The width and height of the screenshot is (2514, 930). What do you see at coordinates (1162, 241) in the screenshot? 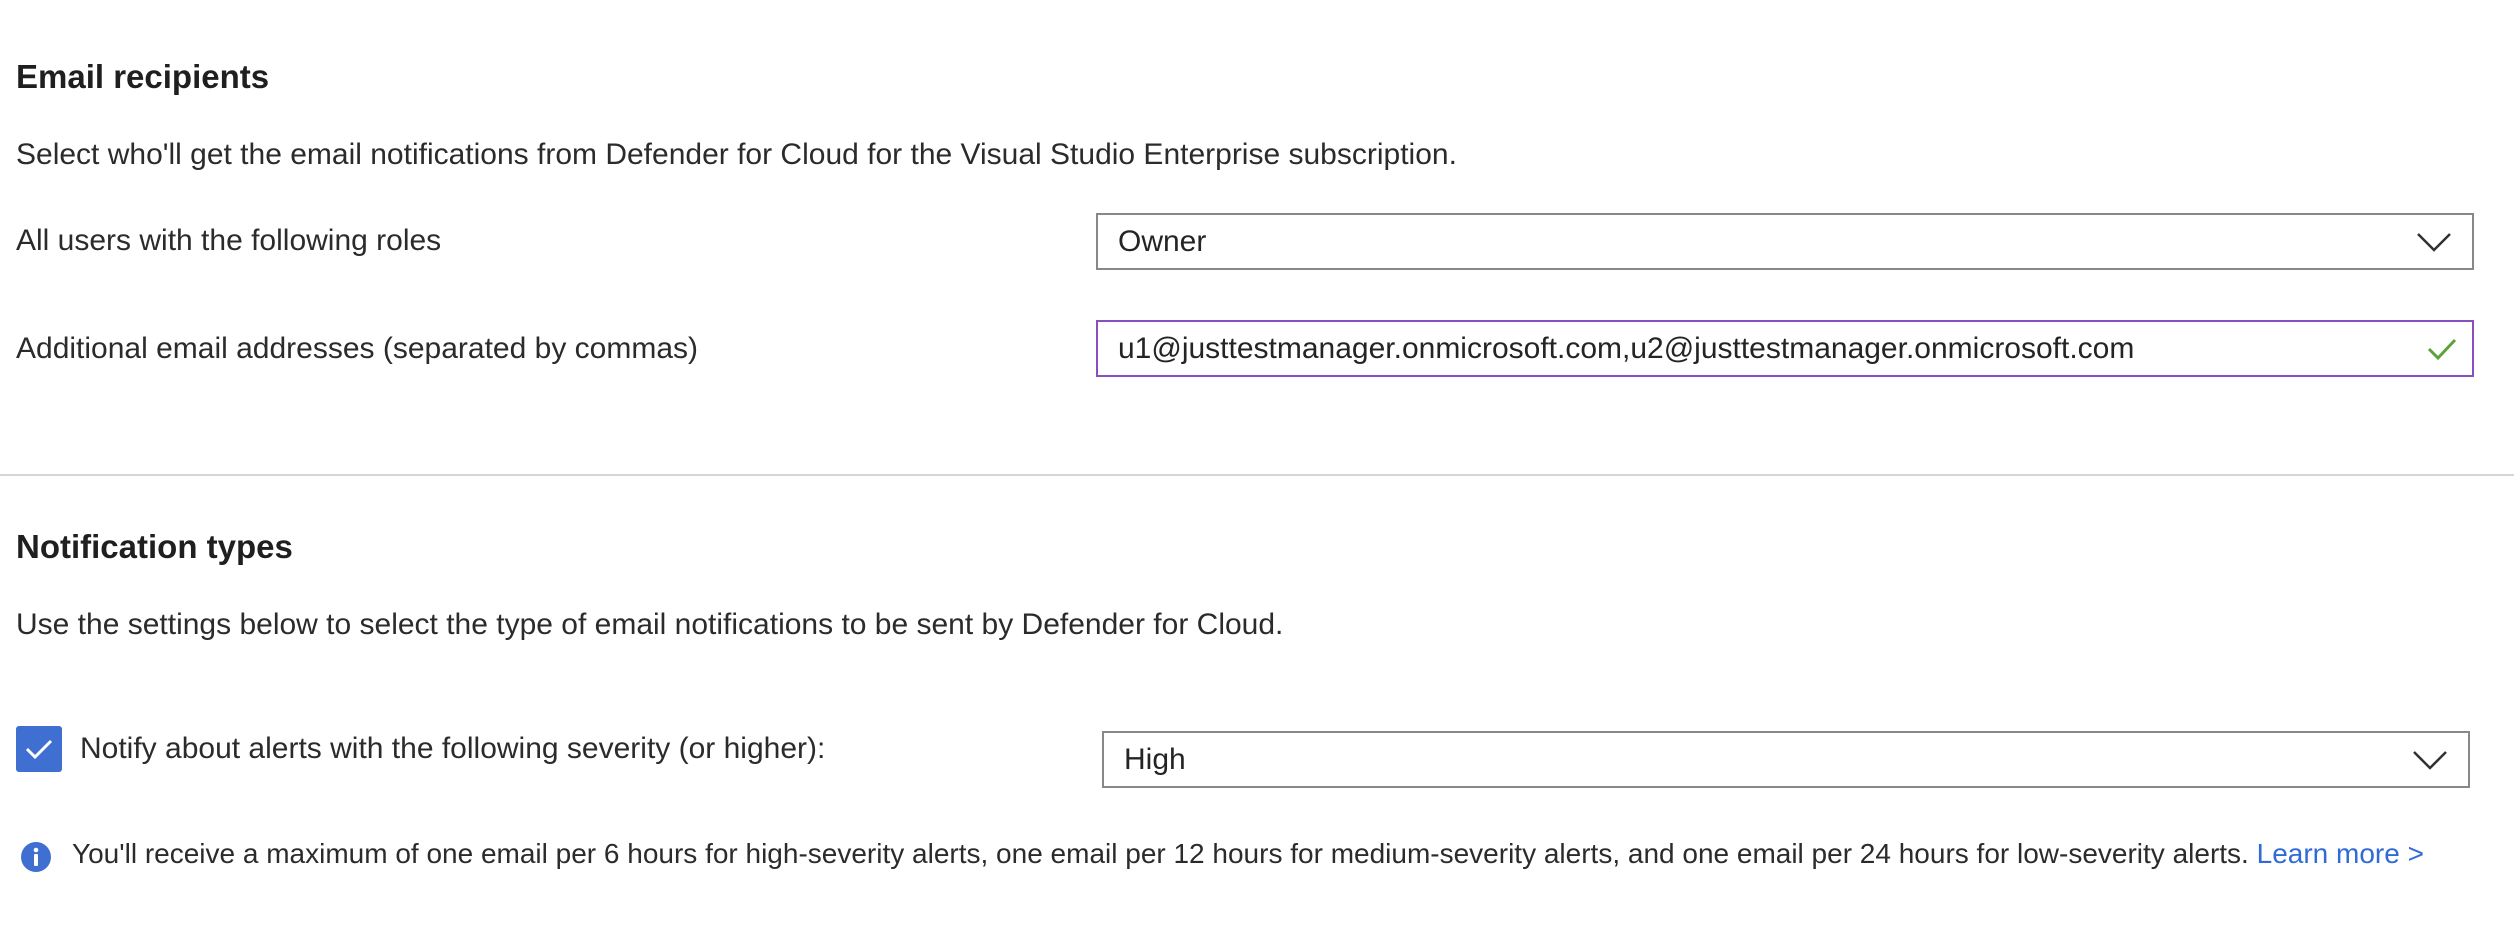
I see `roles-dropdown-value: Owner` at bounding box center [1162, 241].